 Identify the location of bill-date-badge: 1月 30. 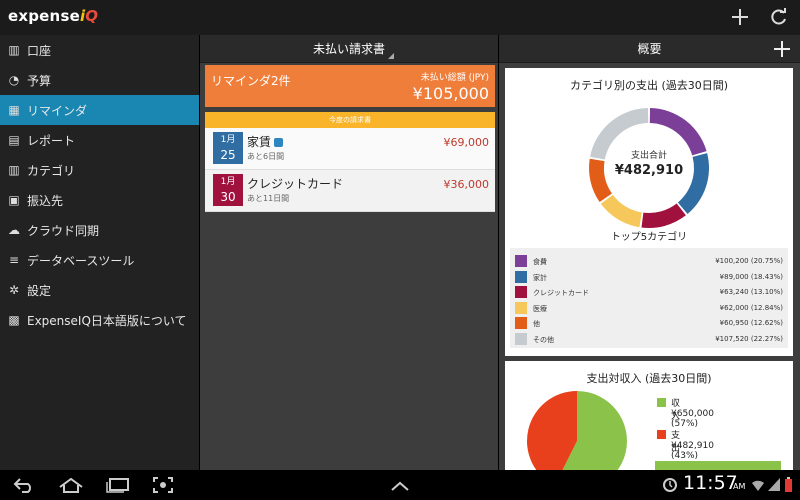
(228, 190).